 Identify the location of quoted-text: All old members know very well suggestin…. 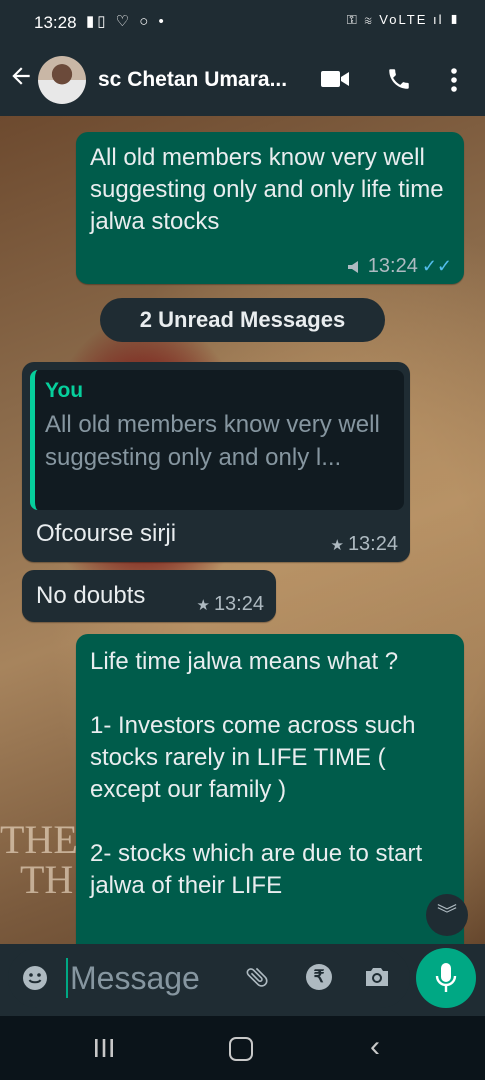
(212, 441).